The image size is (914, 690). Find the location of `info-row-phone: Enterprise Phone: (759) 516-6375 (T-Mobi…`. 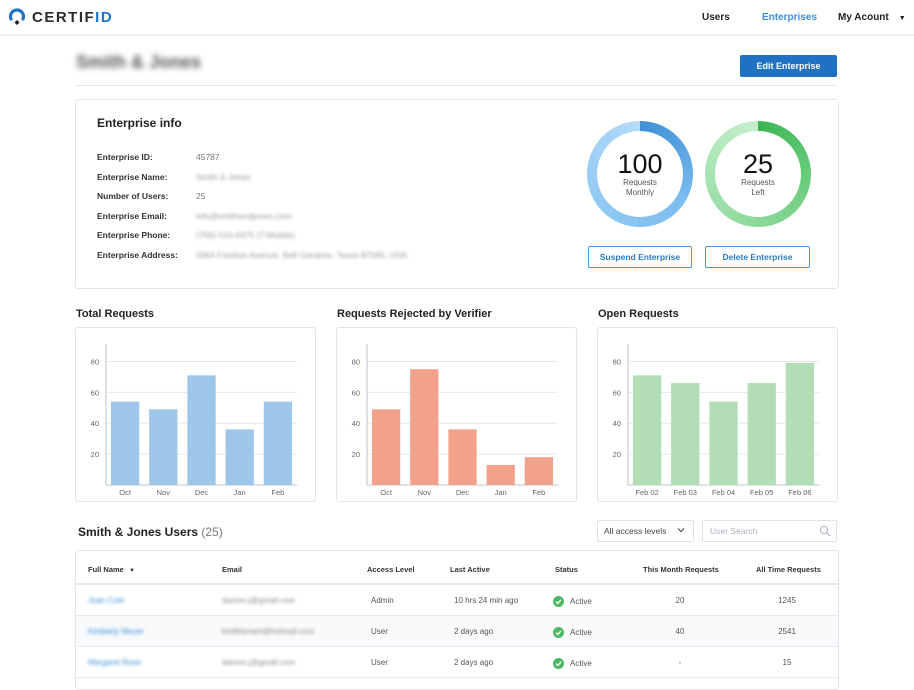

info-row-phone: Enterprise Phone: (759) 516-6375 (T-Mobi… is located at coordinates (196, 235).